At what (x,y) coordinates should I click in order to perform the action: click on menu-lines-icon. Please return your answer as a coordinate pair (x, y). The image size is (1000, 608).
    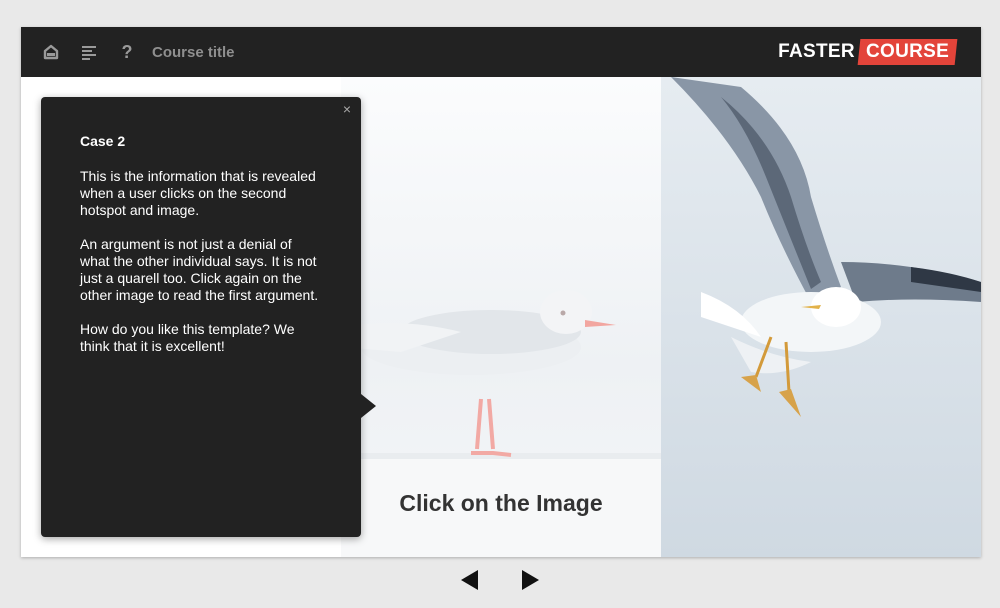
    Looking at the image, I should click on (89, 53).